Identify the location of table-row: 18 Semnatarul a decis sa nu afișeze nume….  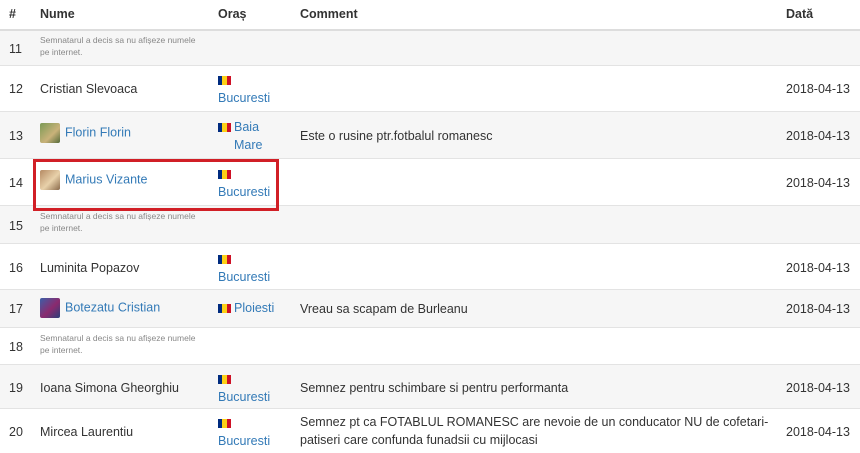
(430, 346).